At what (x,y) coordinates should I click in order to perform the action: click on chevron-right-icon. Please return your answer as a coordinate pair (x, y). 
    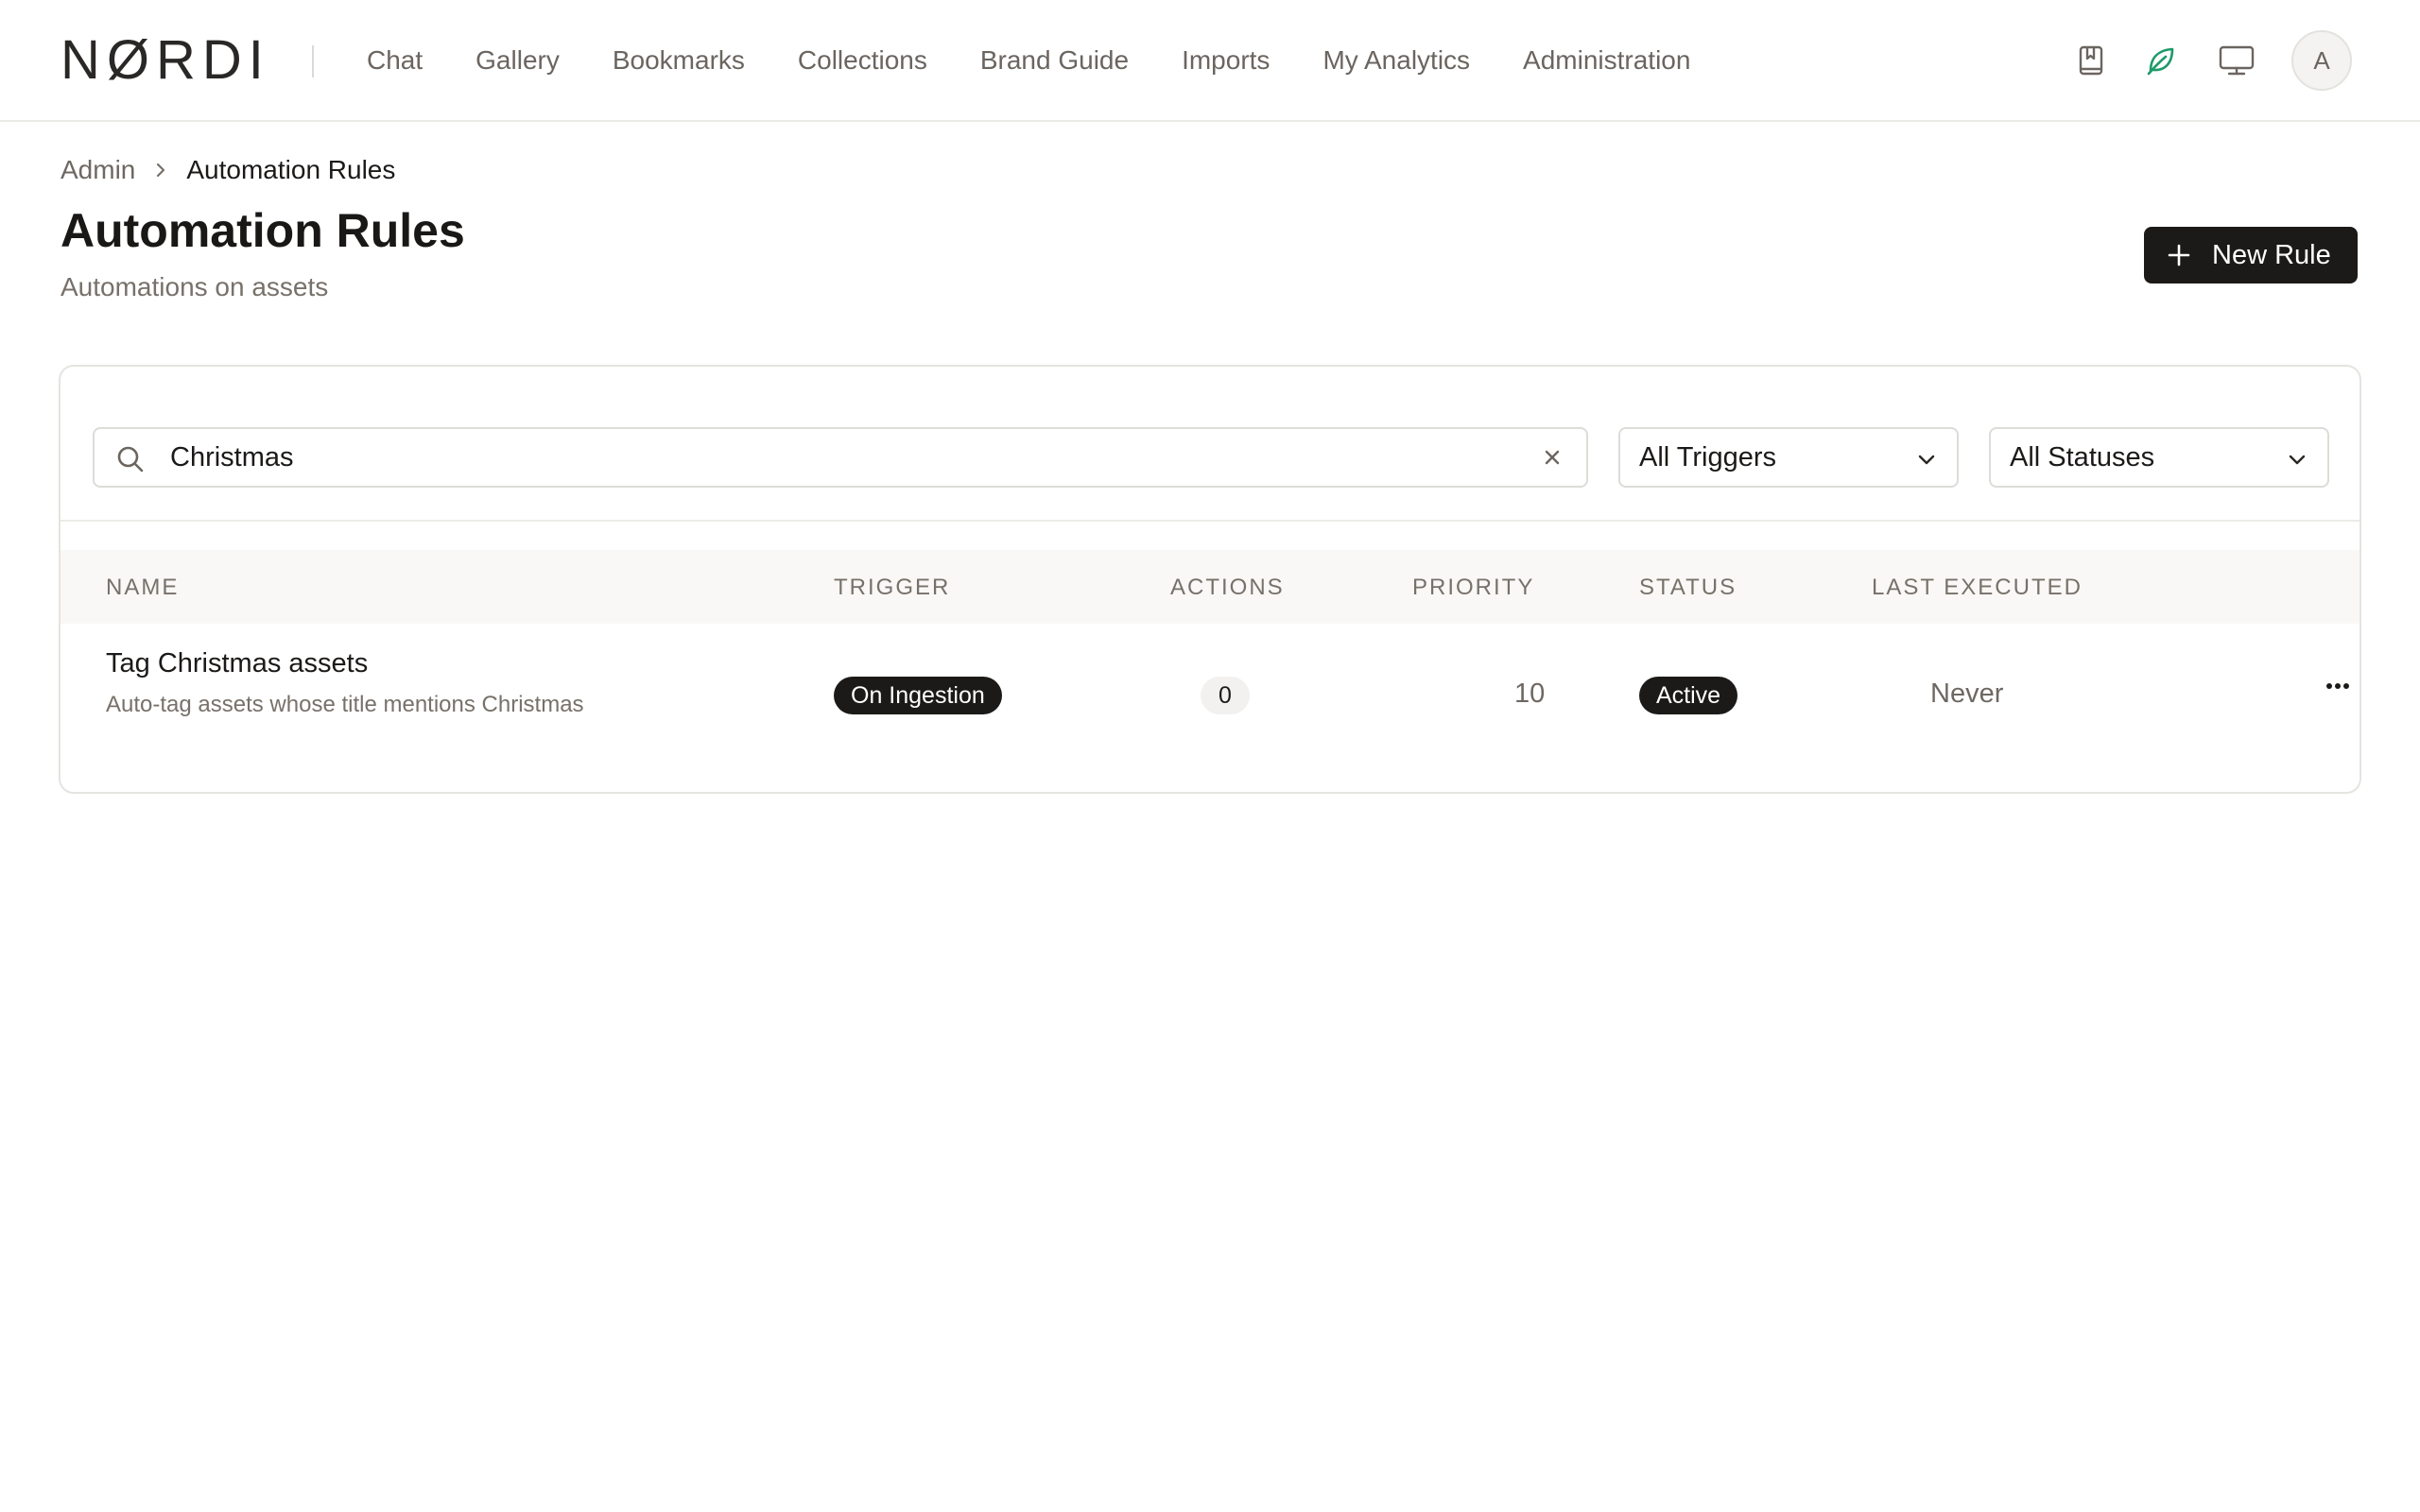
    Looking at the image, I should click on (161, 170).